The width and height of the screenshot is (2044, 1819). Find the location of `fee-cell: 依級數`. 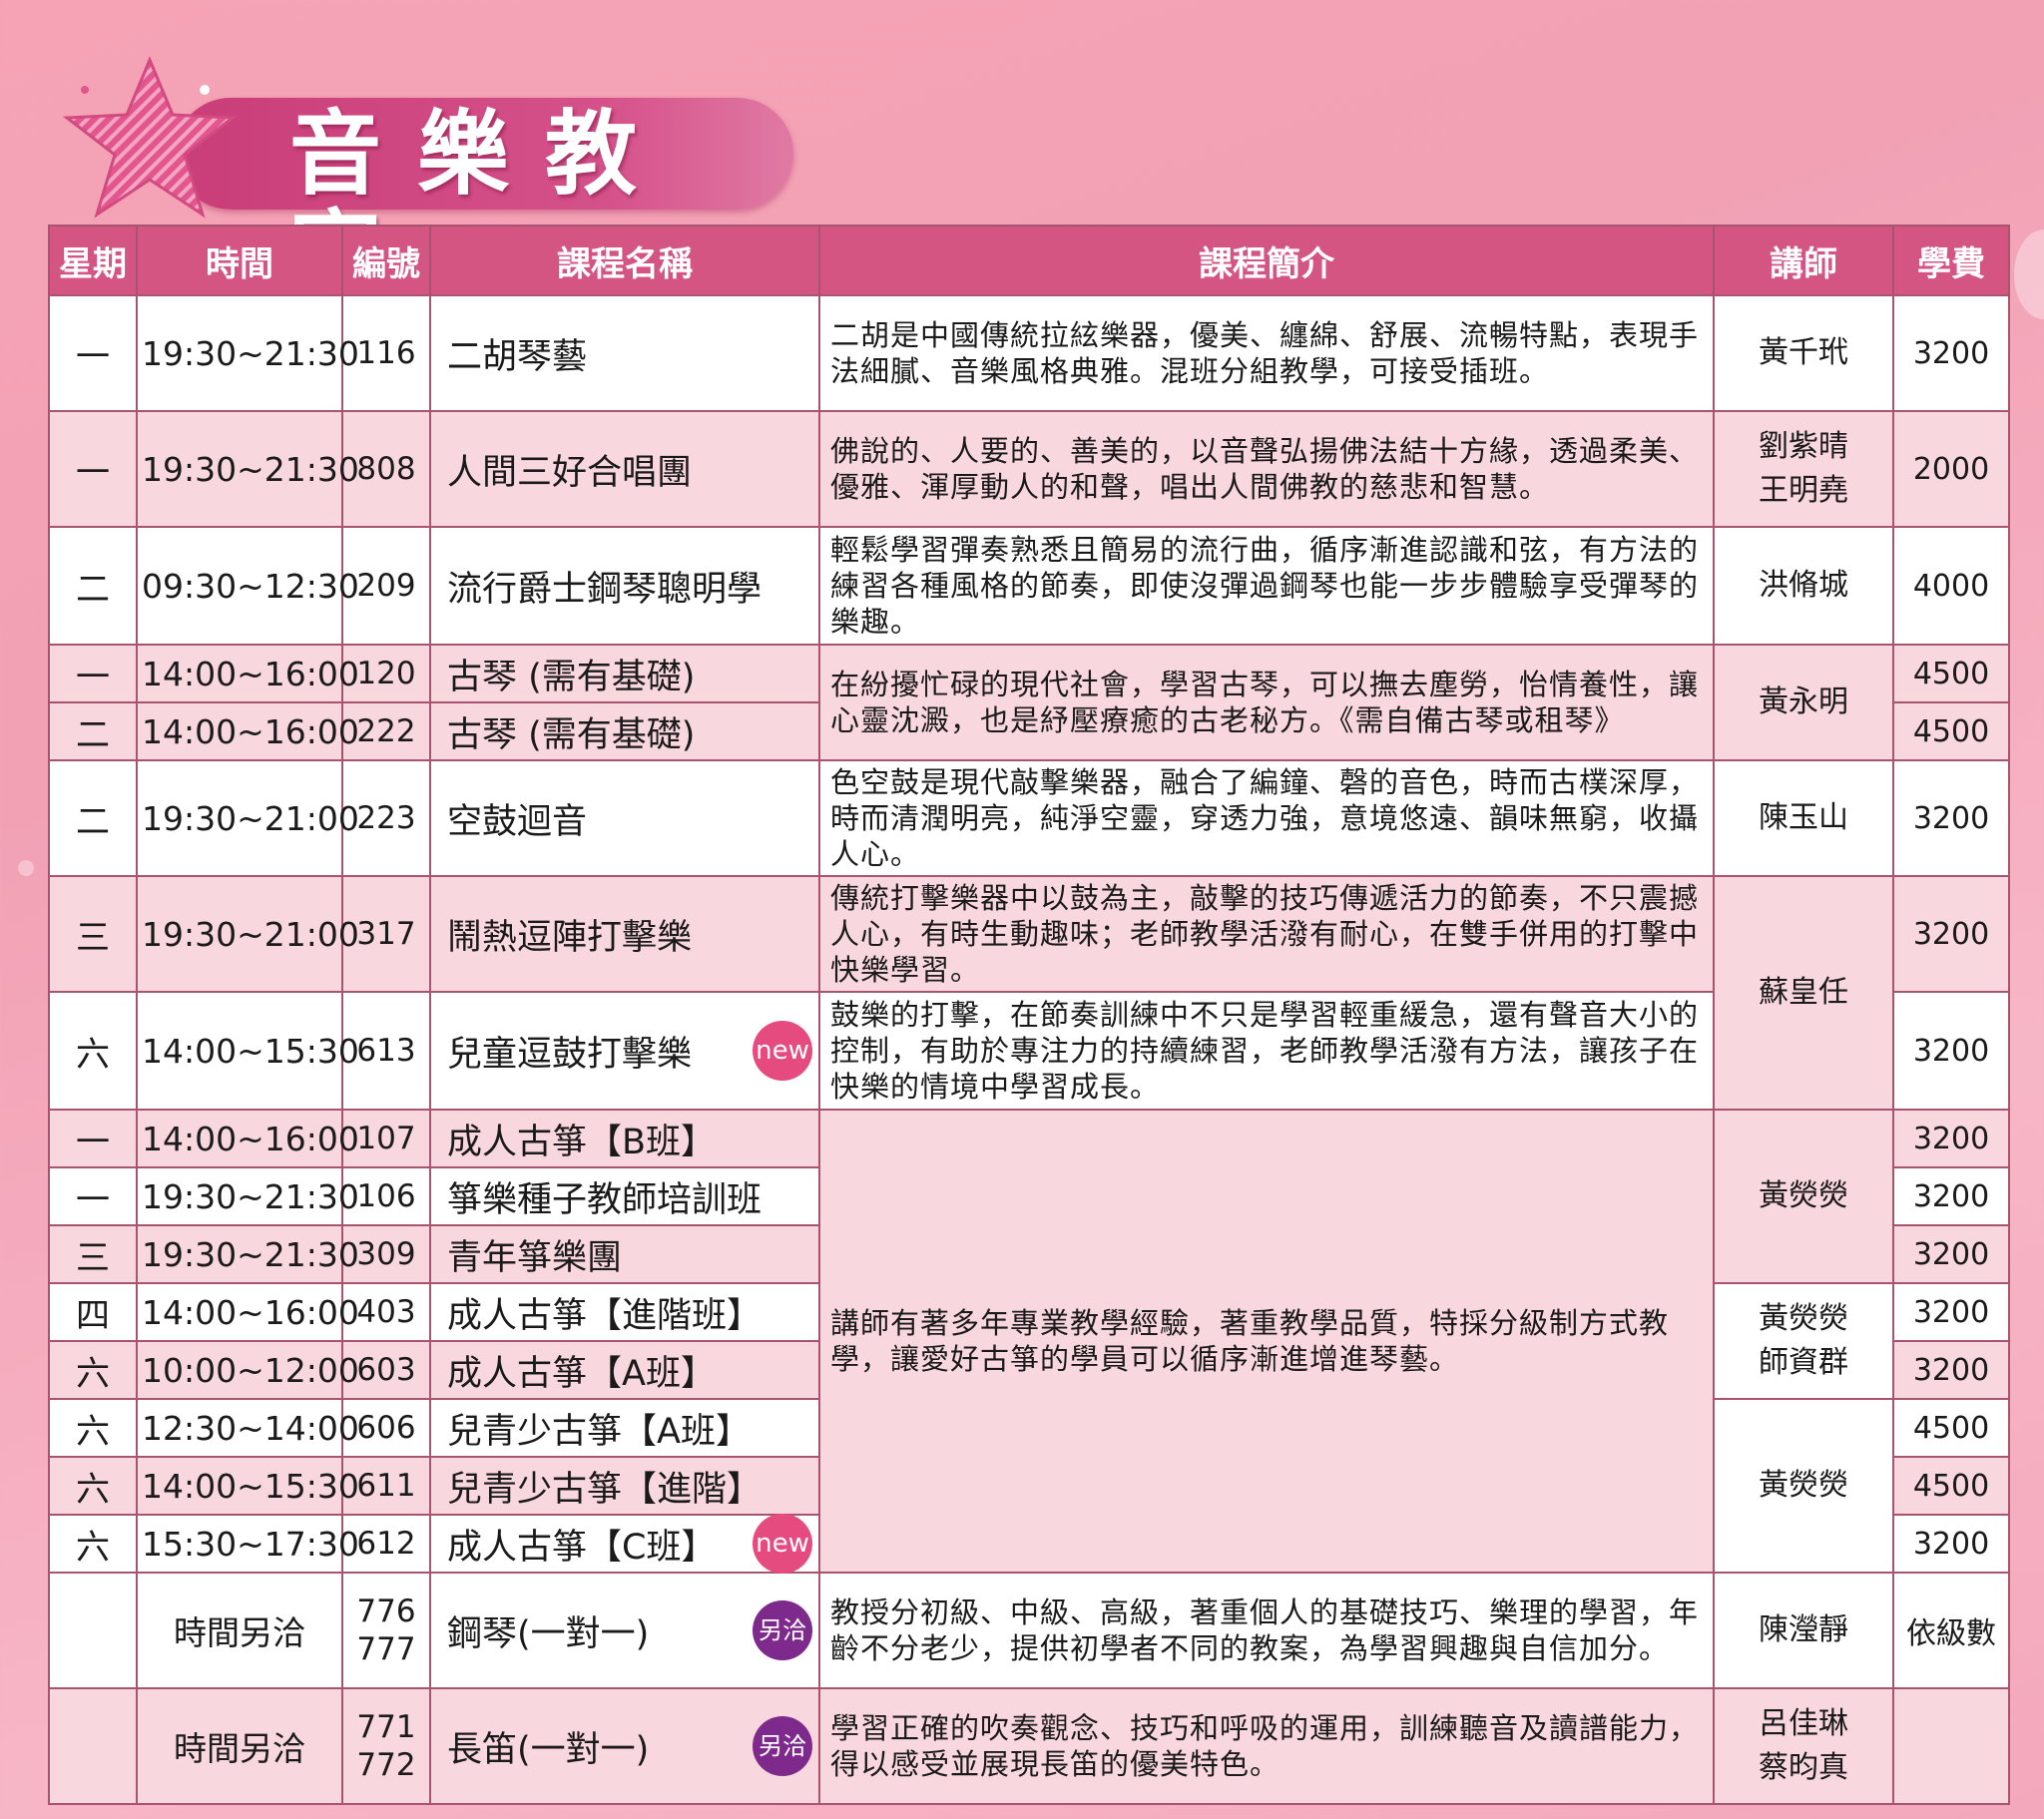

fee-cell: 依級數 is located at coordinates (1951, 1630).